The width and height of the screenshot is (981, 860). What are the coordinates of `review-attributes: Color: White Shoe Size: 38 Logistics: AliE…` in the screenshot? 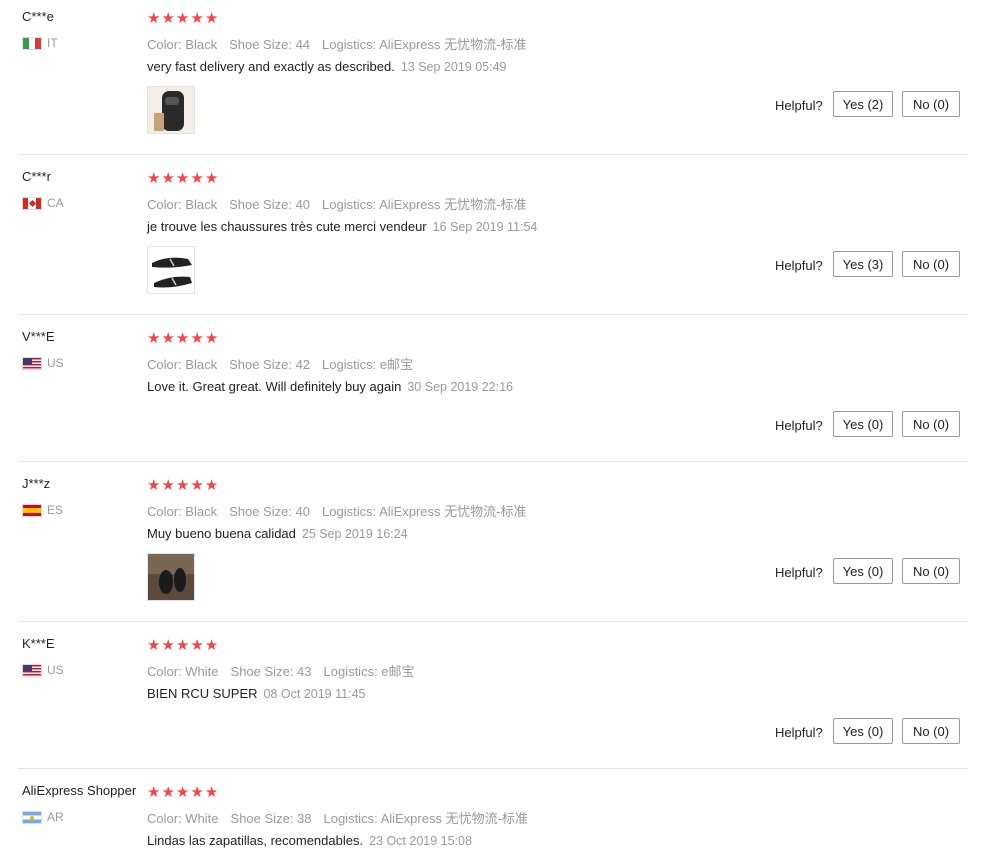 It's located at (343, 817).